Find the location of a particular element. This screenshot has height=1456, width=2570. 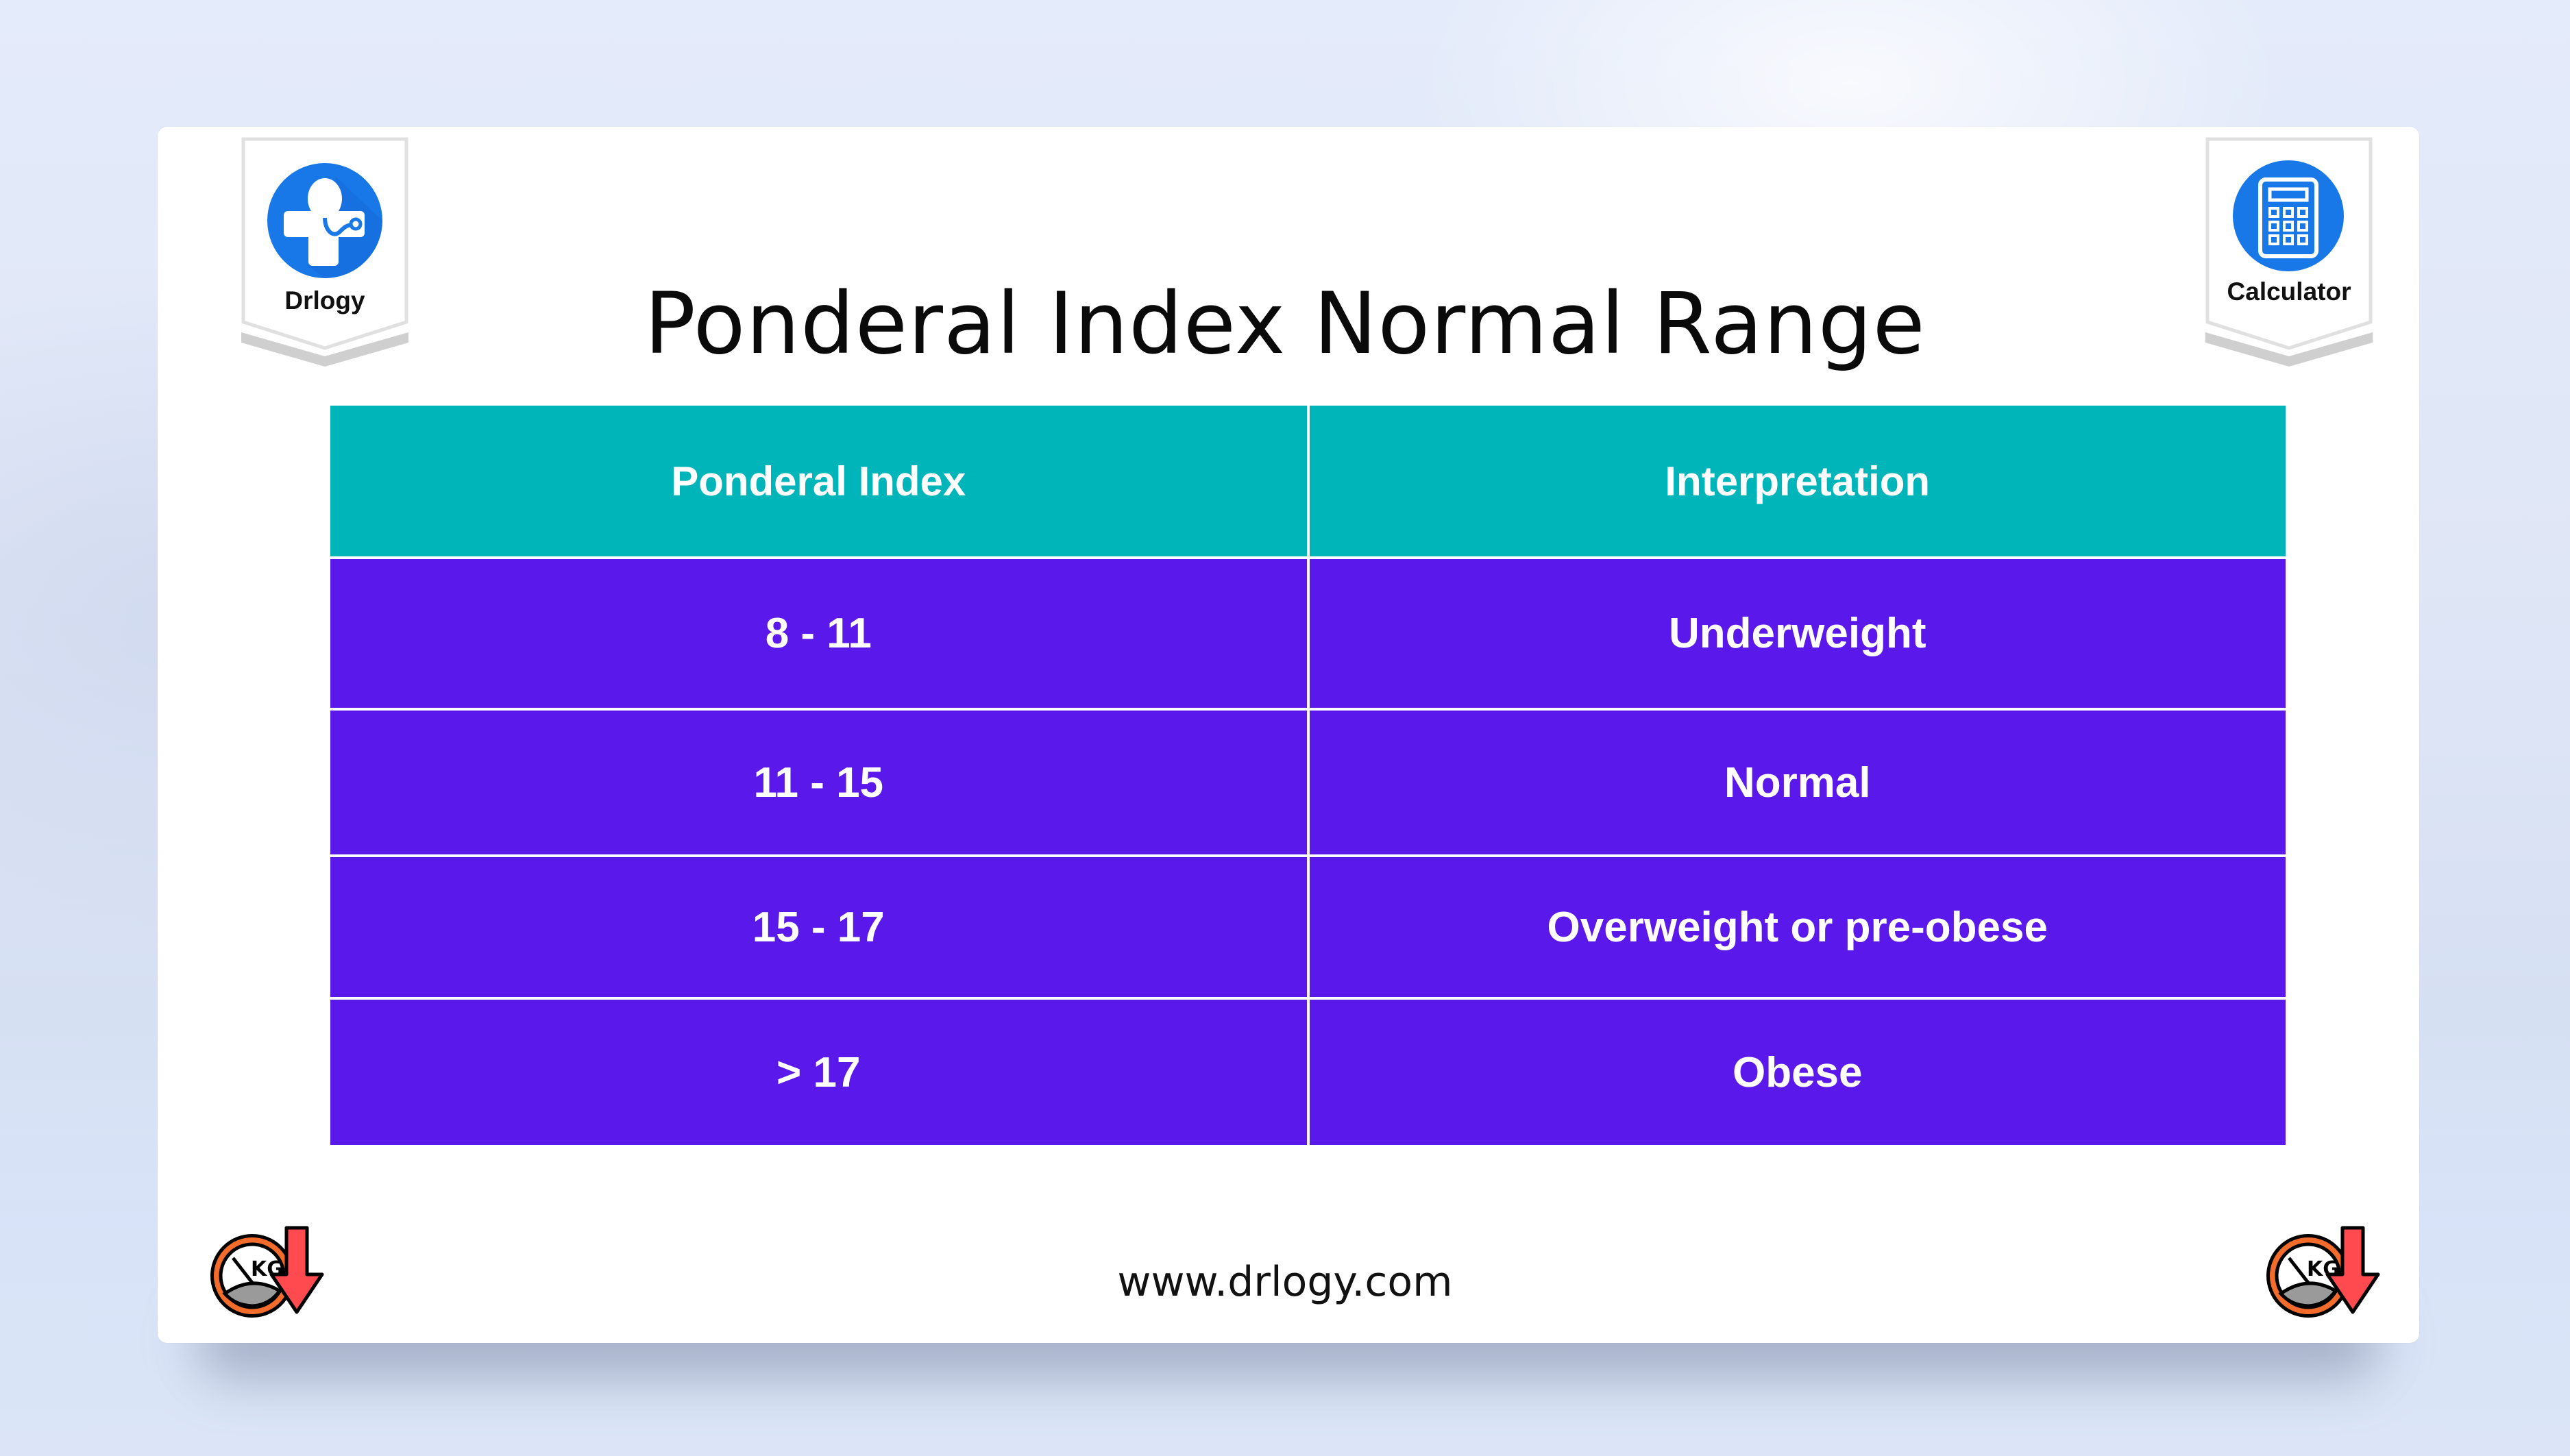

table-row: 11 - 15 Normal is located at coordinates (1308, 782).